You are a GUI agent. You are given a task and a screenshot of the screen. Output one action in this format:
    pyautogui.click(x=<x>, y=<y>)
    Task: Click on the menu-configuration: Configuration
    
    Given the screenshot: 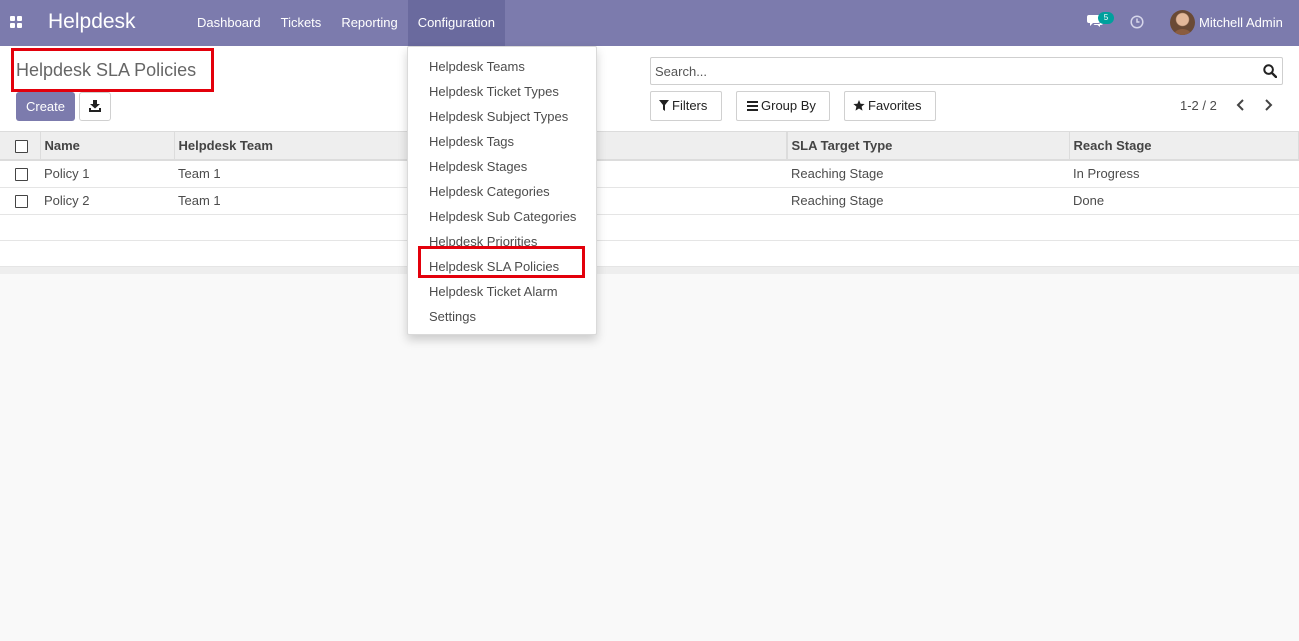 What is the action you would take?
    pyautogui.click(x=456, y=23)
    